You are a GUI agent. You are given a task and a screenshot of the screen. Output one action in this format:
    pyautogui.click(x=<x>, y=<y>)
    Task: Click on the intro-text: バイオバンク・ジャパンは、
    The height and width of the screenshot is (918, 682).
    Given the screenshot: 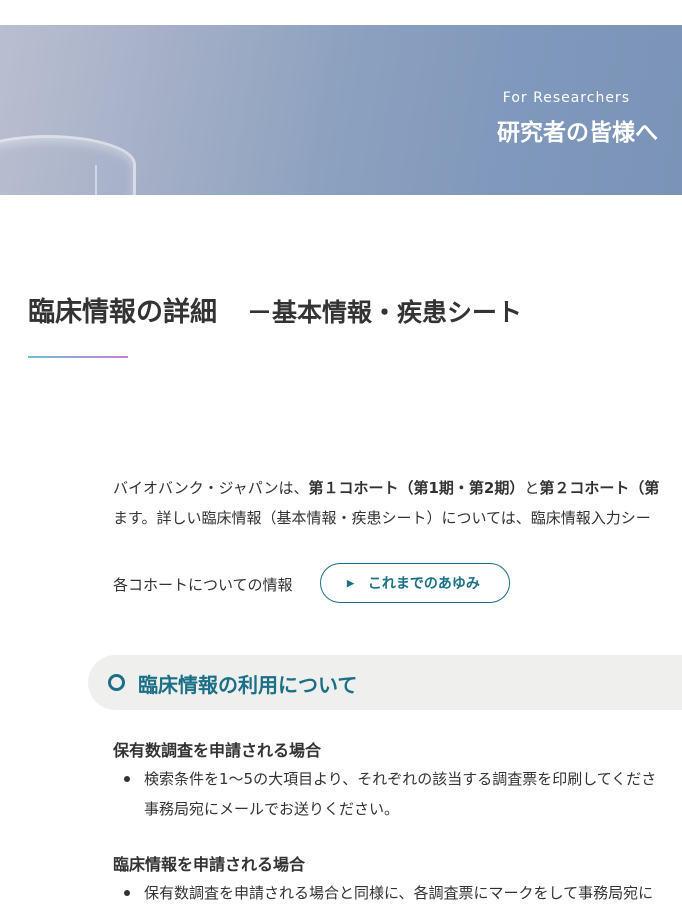 What is the action you would take?
    pyautogui.click(x=211, y=488)
    